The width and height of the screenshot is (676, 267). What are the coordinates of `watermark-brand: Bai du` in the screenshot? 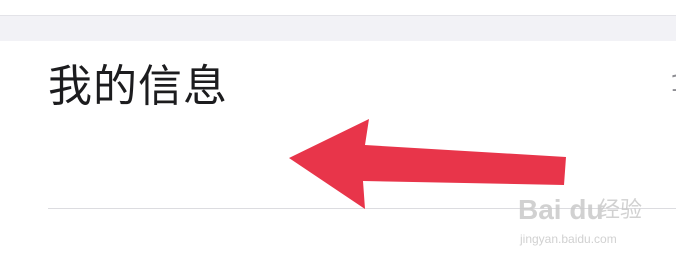 It's located at (561, 209).